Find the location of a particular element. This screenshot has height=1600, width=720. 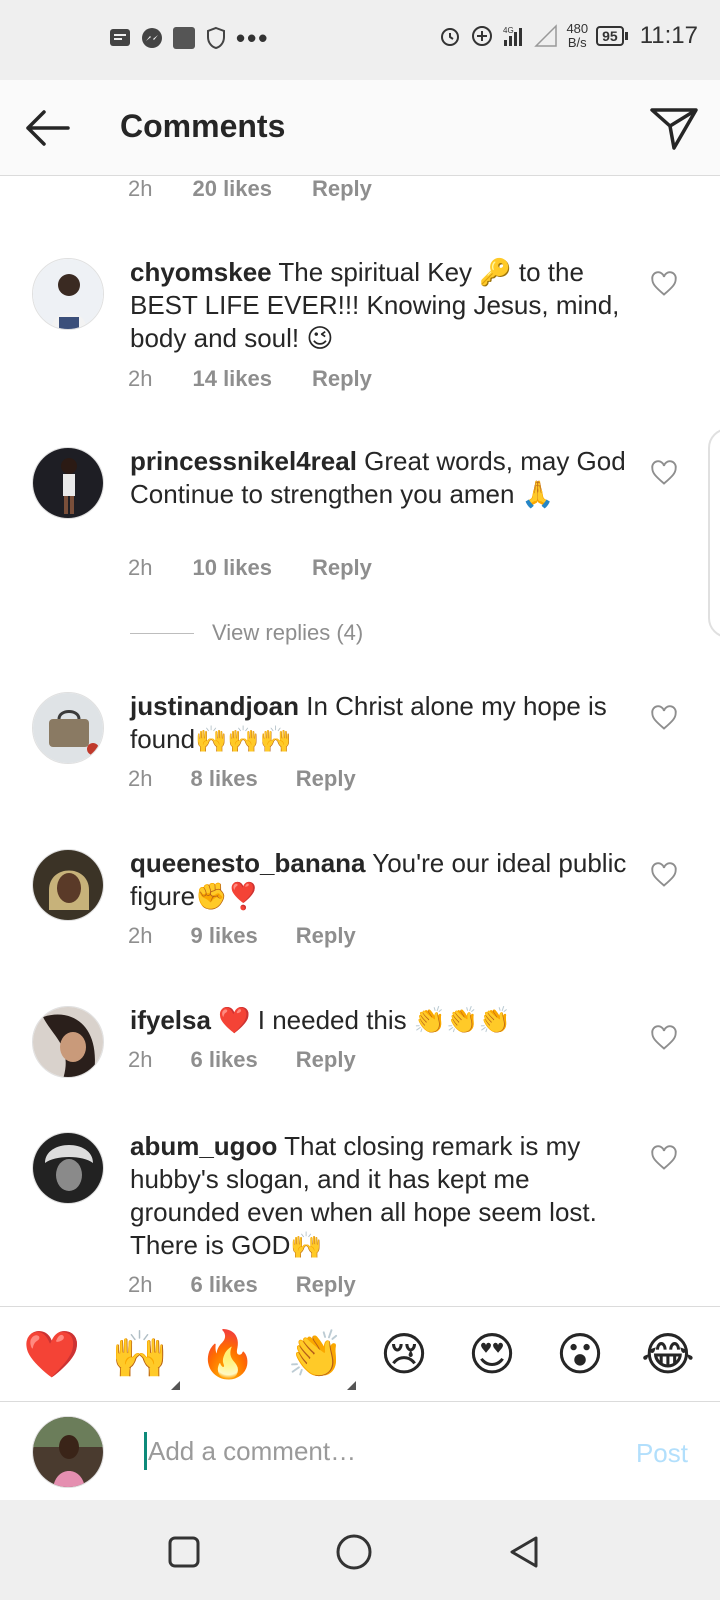

signal-4g-icon: 4G is located at coordinates (513, 36).